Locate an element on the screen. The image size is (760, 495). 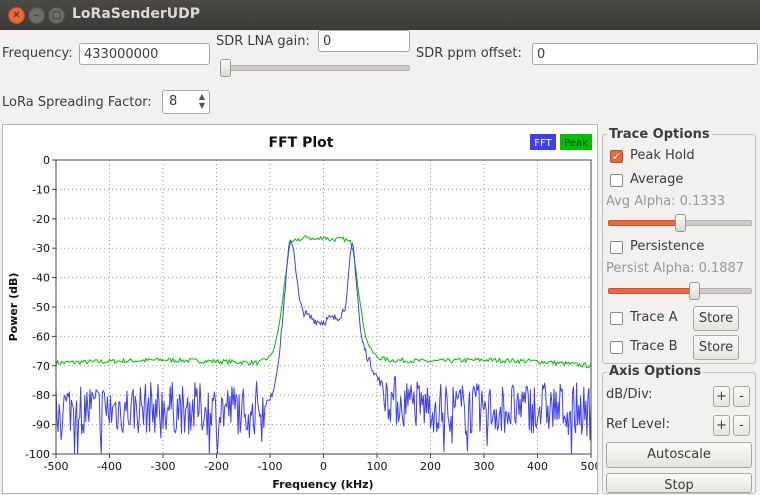
maximize-icon: □ is located at coordinates (56, 15).